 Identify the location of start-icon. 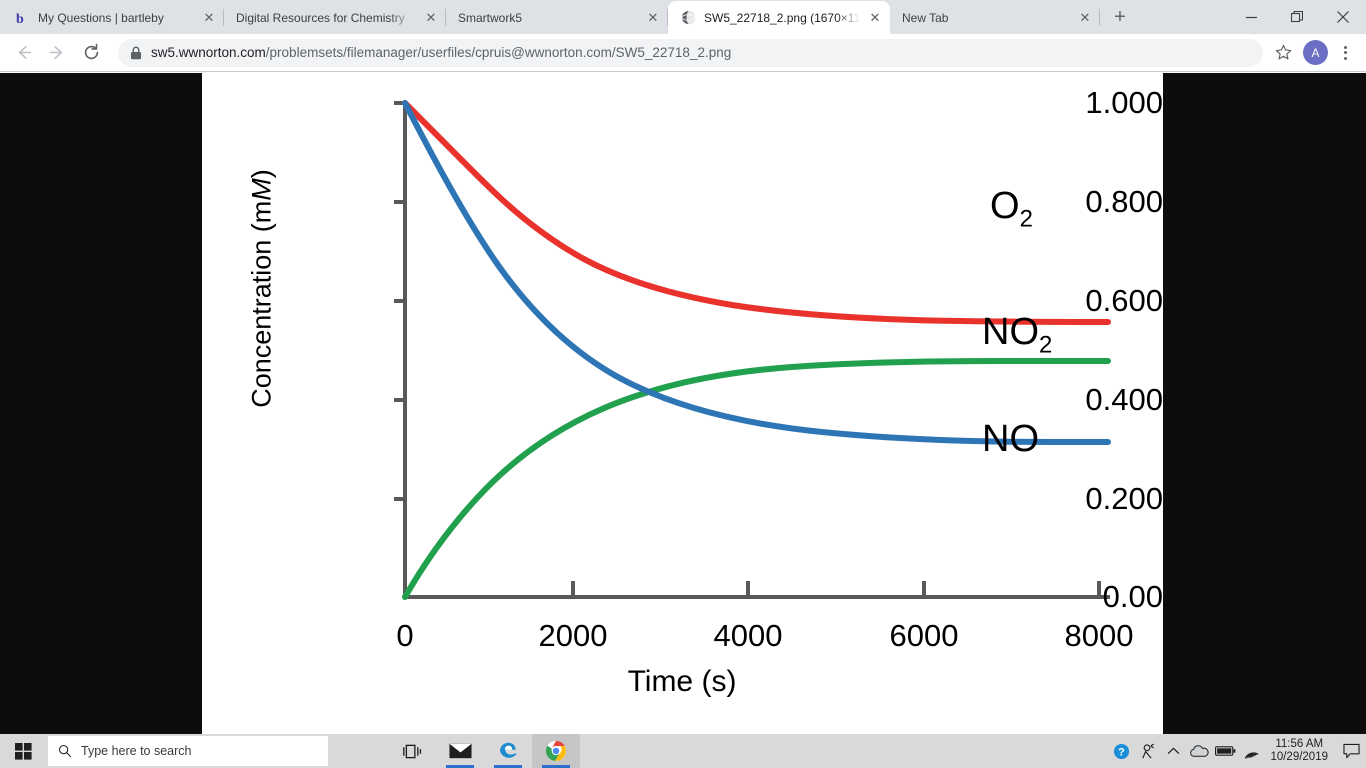
(23, 751).